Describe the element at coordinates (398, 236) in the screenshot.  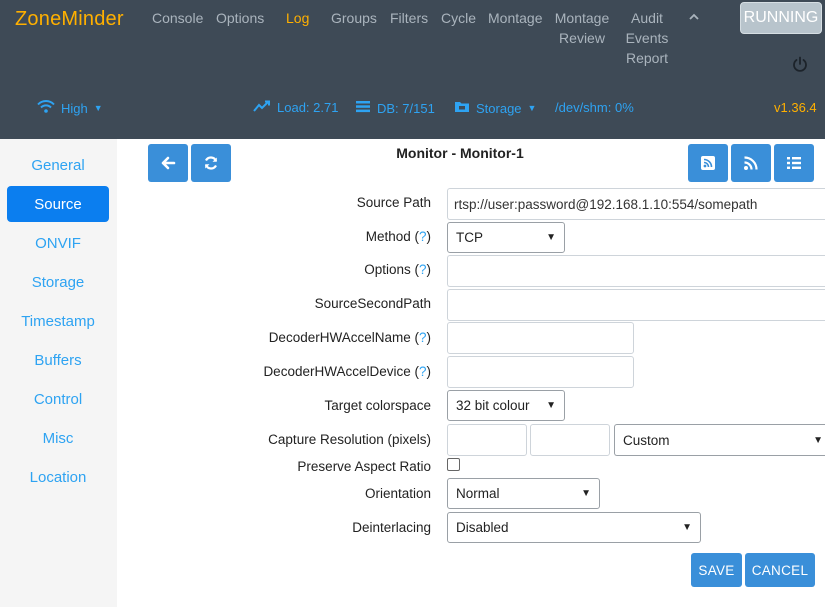
I see `method-label: Method (?)` at that location.